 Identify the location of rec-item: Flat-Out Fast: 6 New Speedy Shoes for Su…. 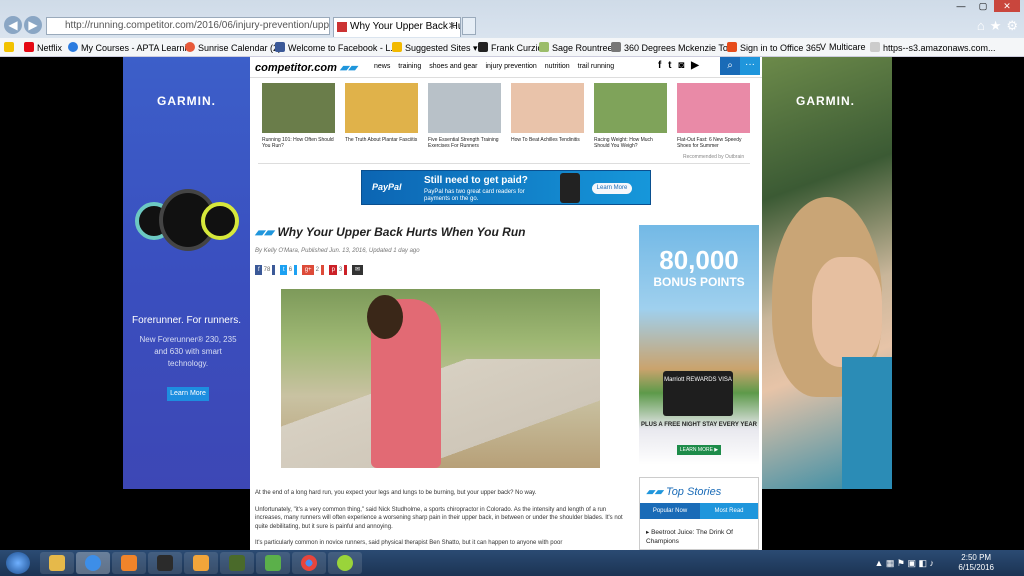
(713, 116).